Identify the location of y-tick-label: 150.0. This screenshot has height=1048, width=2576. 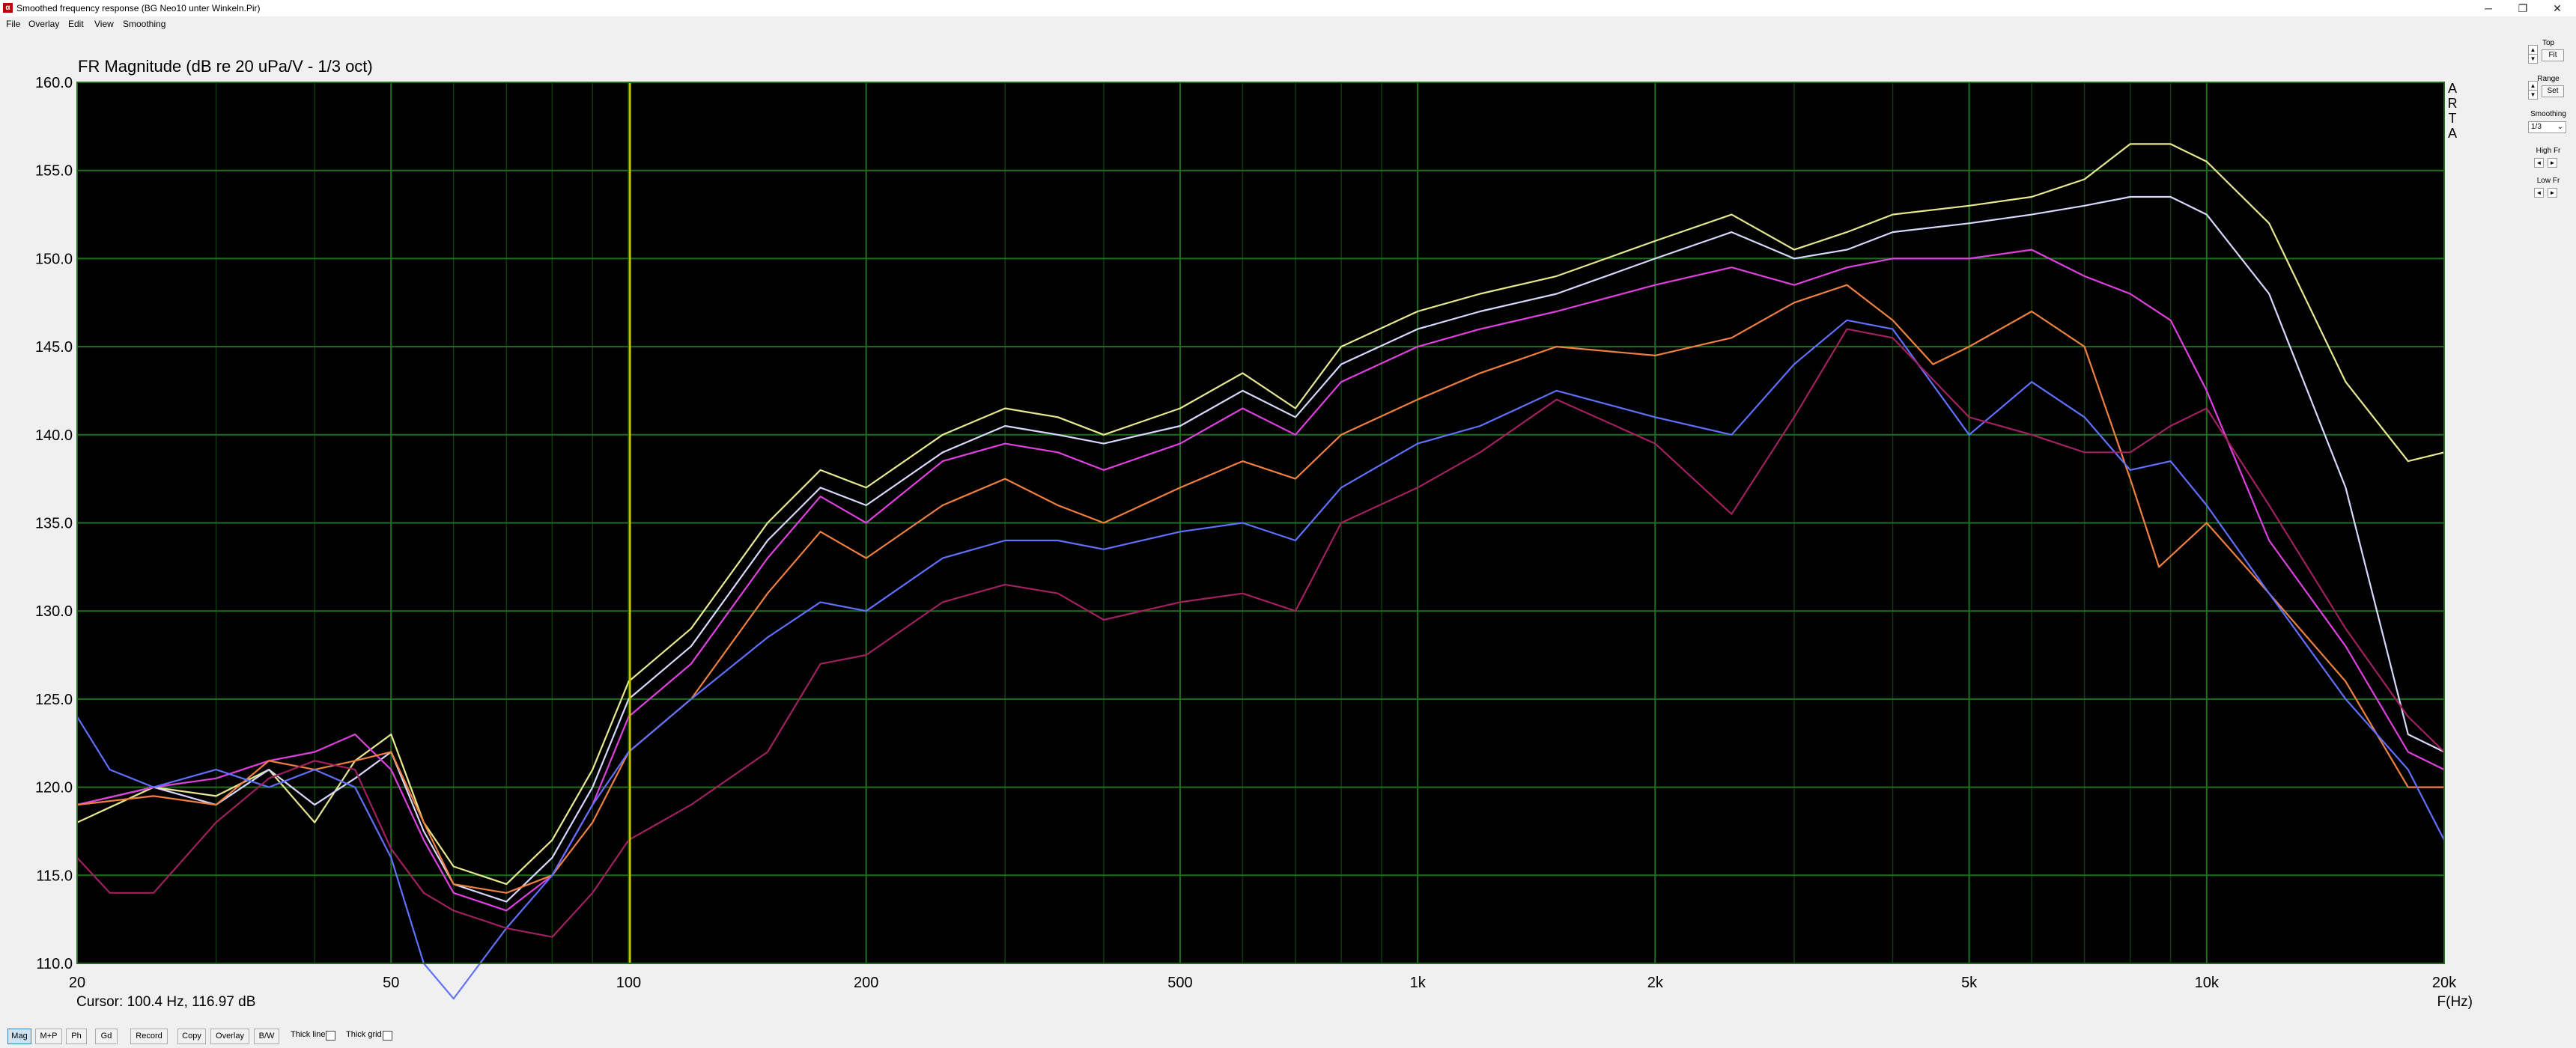
(54, 259).